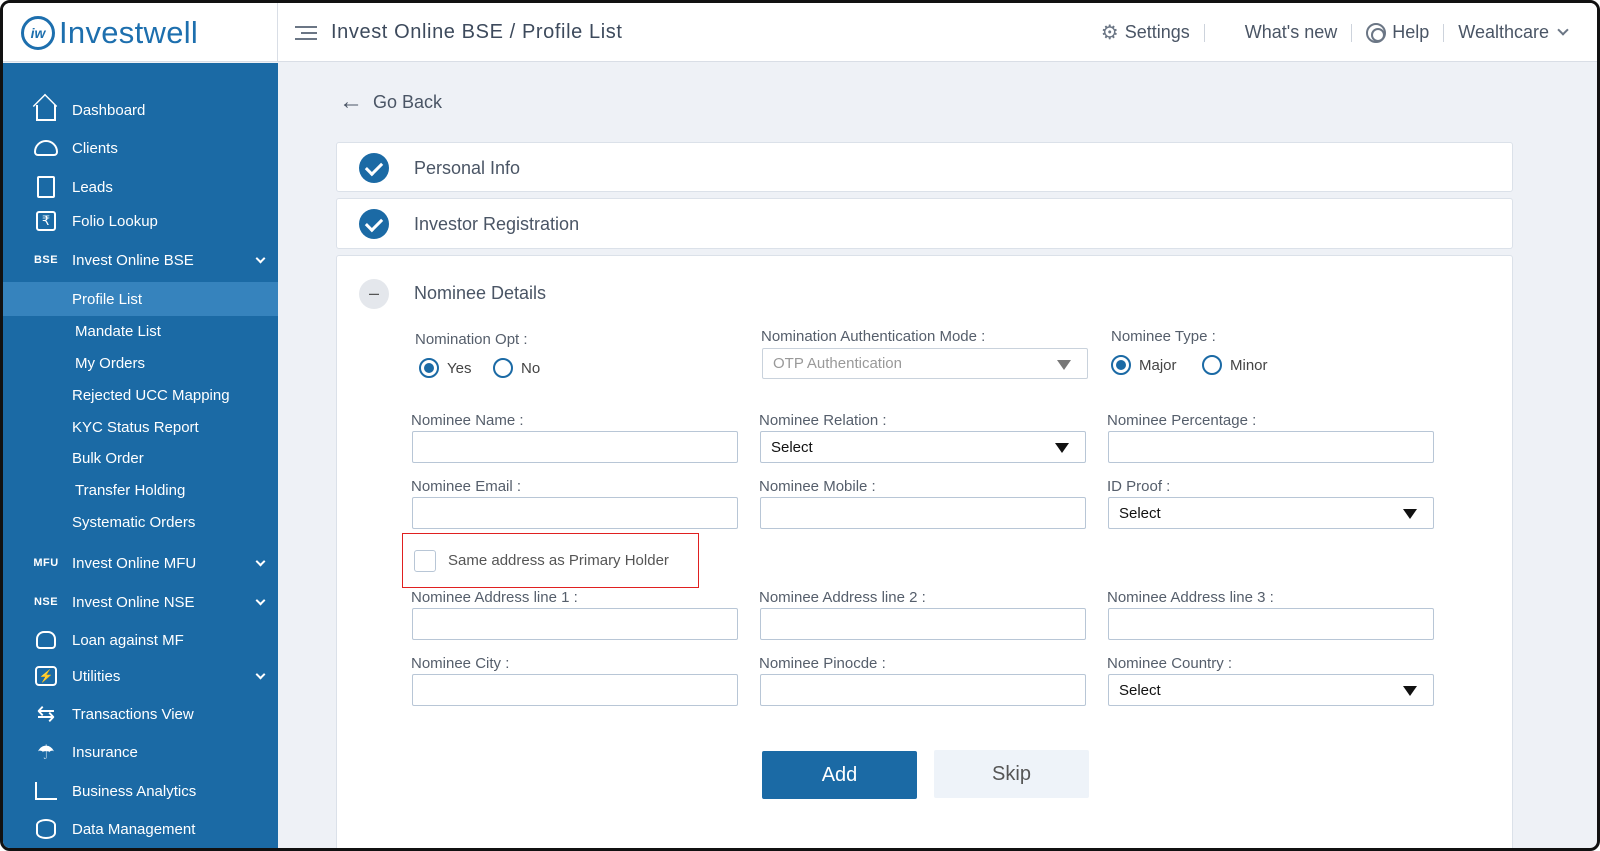 The width and height of the screenshot is (1600, 851). What do you see at coordinates (46, 260) in the screenshot?
I see `bse-icon: BSE` at bounding box center [46, 260].